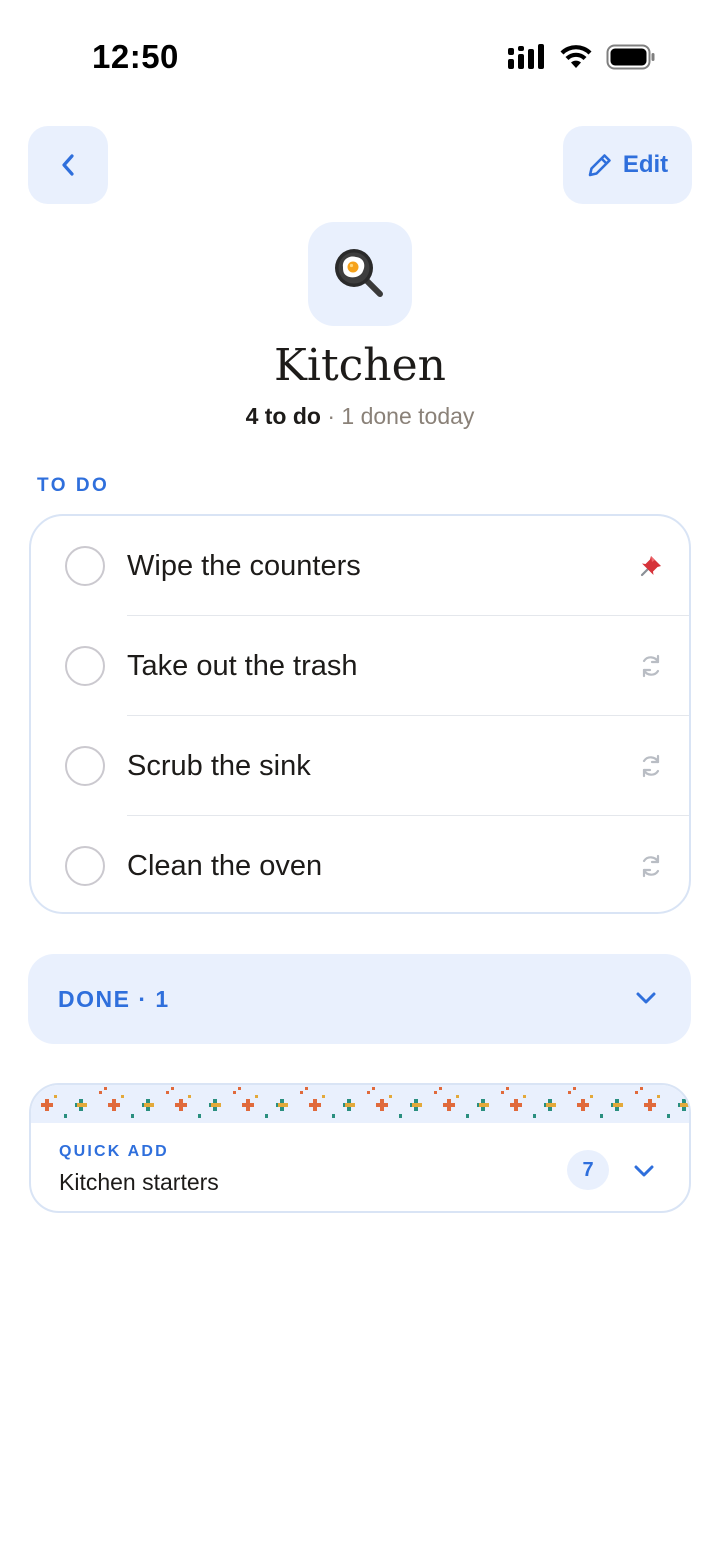  Describe the element at coordinates (644, 1171) in the screenshot. I see `chevron-down-icon` at that location.